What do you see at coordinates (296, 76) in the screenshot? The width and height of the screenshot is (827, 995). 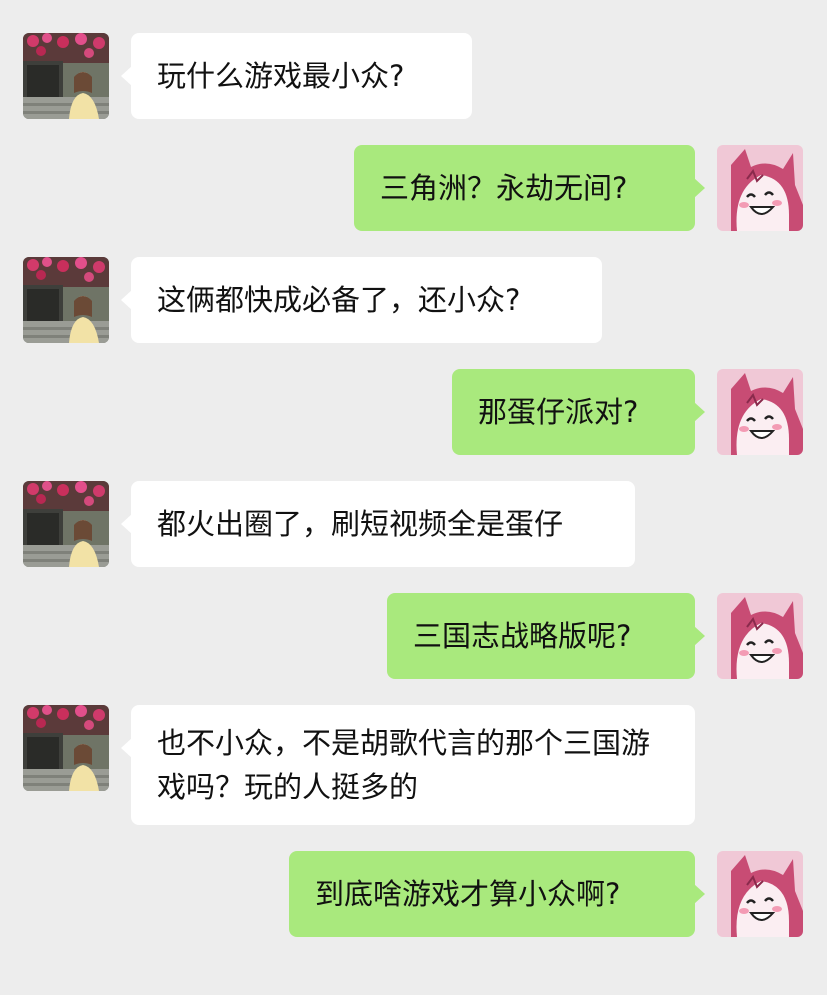 I see `incoming-message-bubble: 玩什么游戏最小众?` at bounding box center [296, 76].